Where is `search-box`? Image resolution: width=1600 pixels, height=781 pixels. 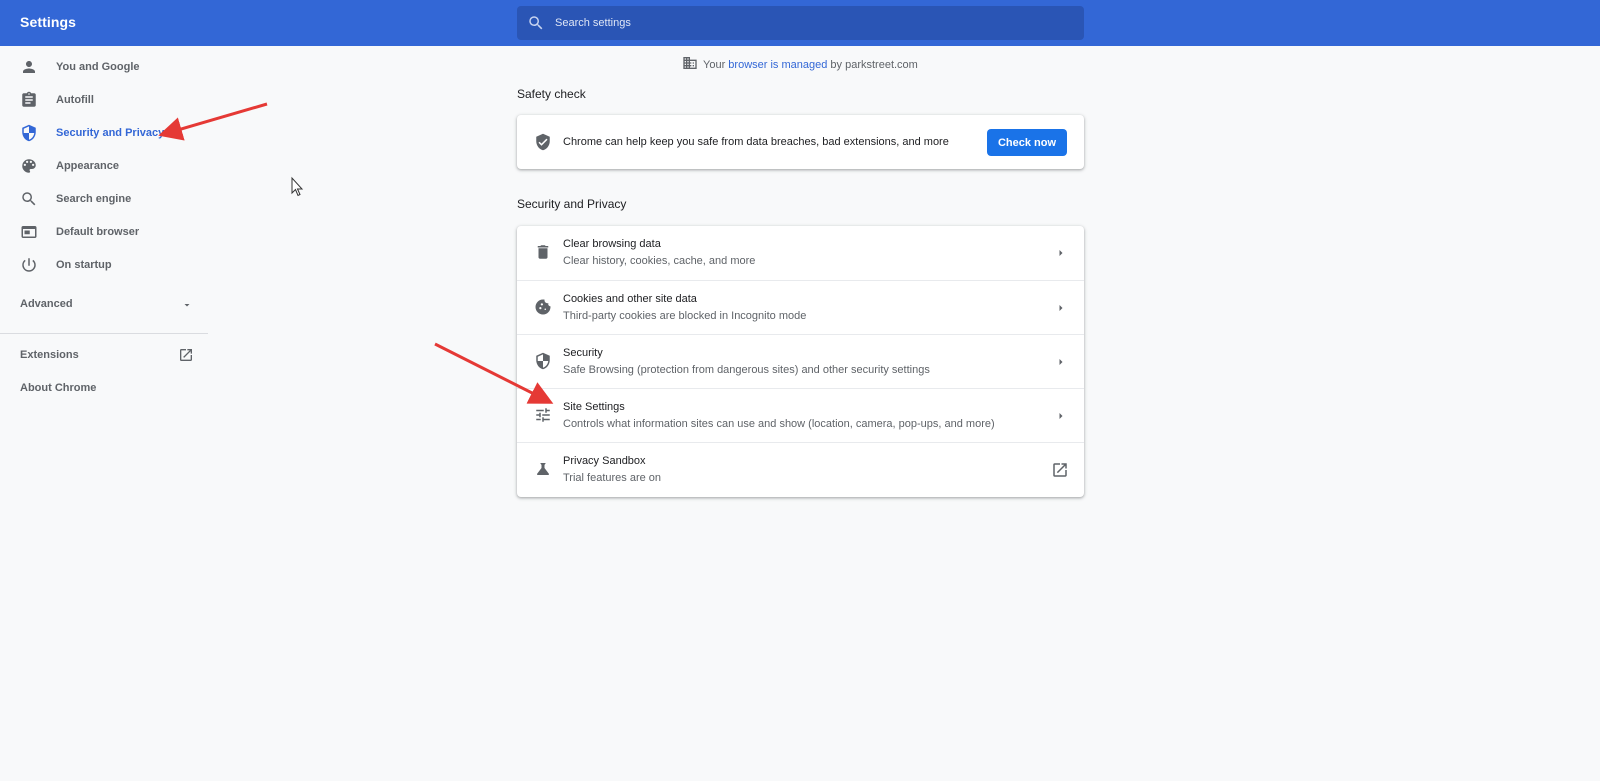 search-box is located at coordinates (800, 23).